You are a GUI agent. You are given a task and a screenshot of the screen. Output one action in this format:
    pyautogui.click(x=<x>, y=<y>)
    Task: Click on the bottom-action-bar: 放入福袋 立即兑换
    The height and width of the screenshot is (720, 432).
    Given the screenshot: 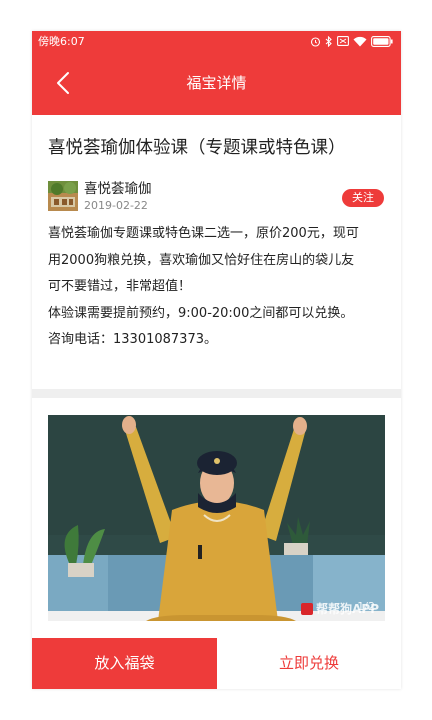 What is the action you would take?
    pyautogui.click(x=216, y=663)
    